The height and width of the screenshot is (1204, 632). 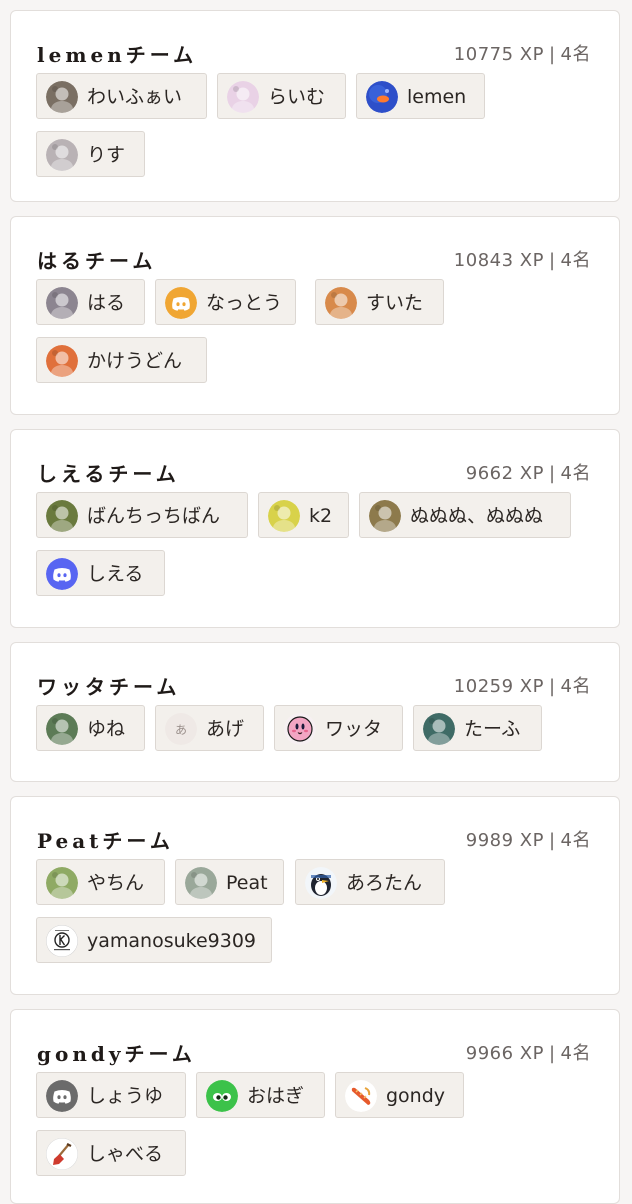 What do you see at coordinates (341, 303) in the screenshot?
I see `anime-avatar-orange-icon` at bounding box center [341, 303].